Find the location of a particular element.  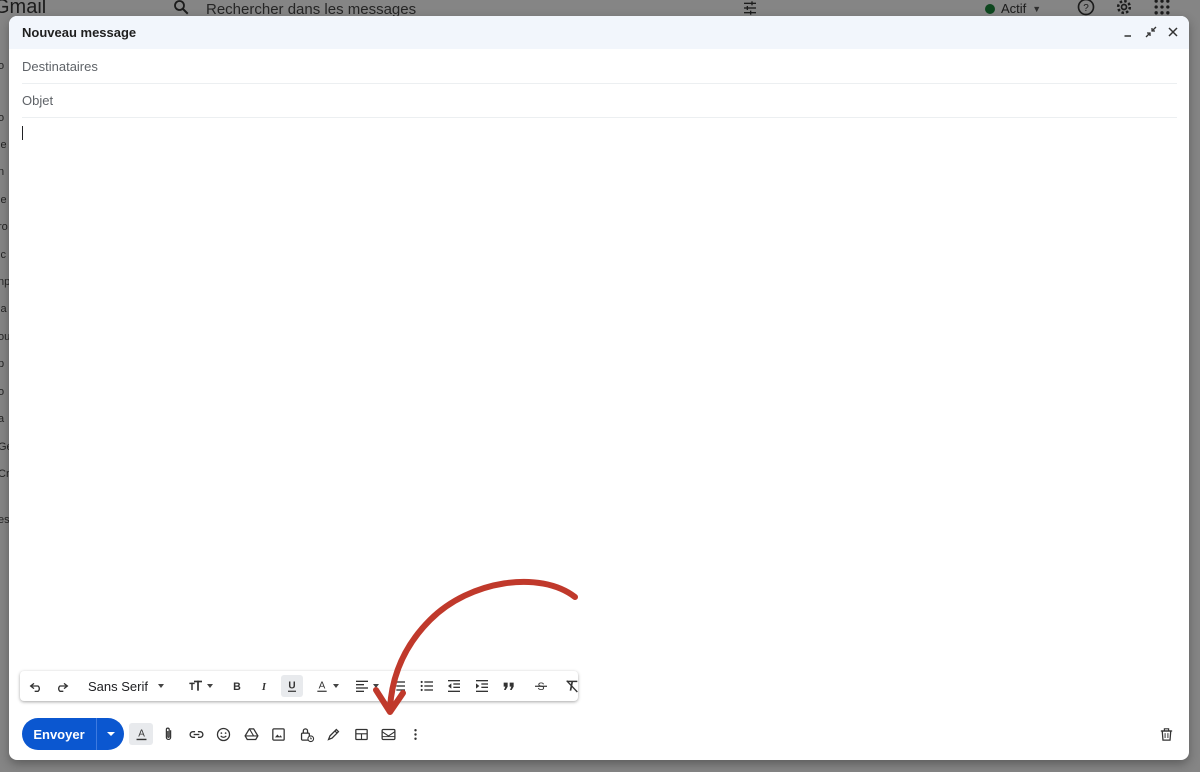

layouts-icon is located at coordinates (361, 734).